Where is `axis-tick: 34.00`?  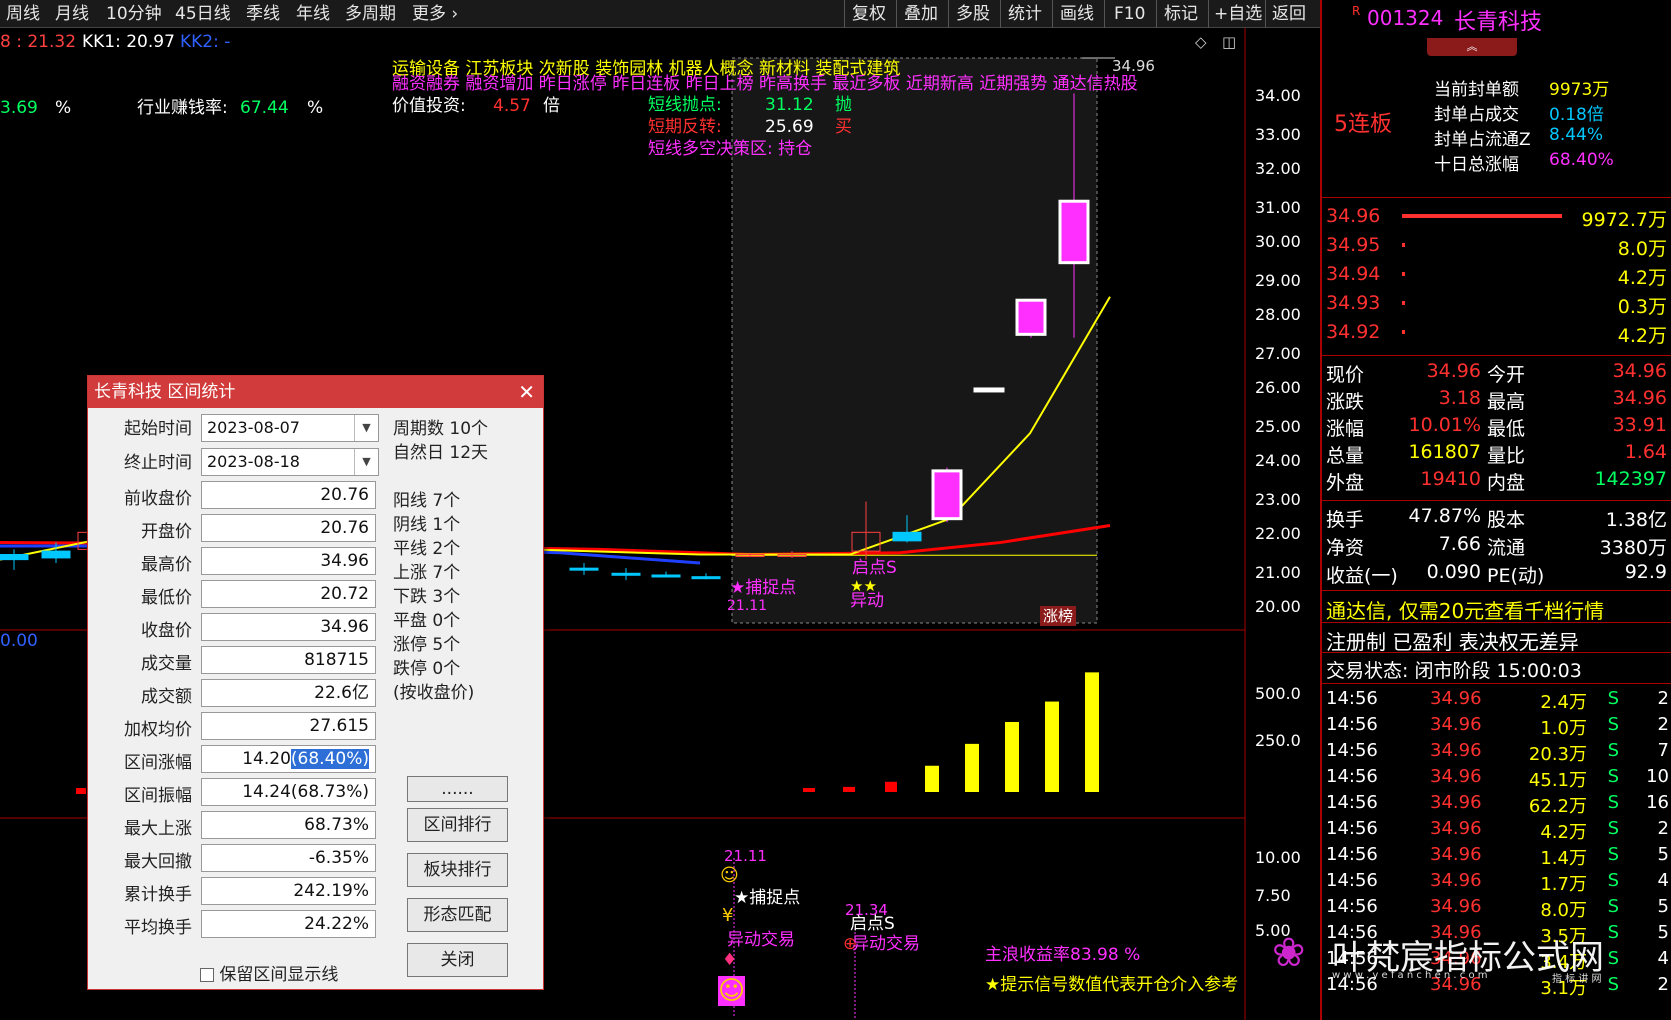
axis-tick: 34.00 is located at coordinates (1278, 95).